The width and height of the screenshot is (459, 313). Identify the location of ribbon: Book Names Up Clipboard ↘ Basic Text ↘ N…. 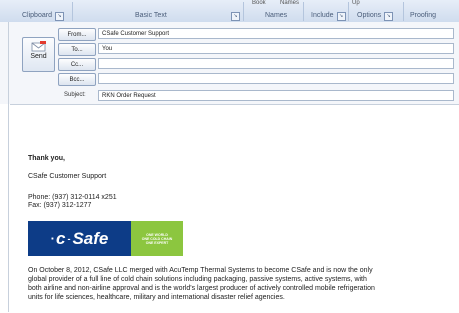
(229, 11).